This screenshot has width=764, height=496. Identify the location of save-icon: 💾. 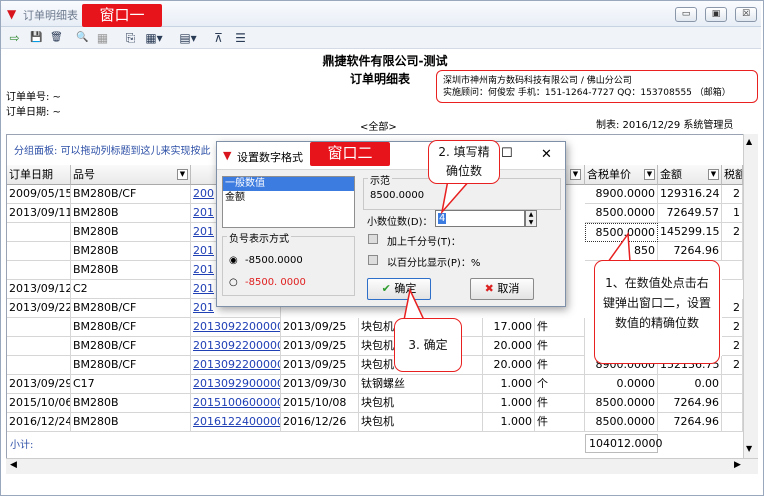
(36, 38).